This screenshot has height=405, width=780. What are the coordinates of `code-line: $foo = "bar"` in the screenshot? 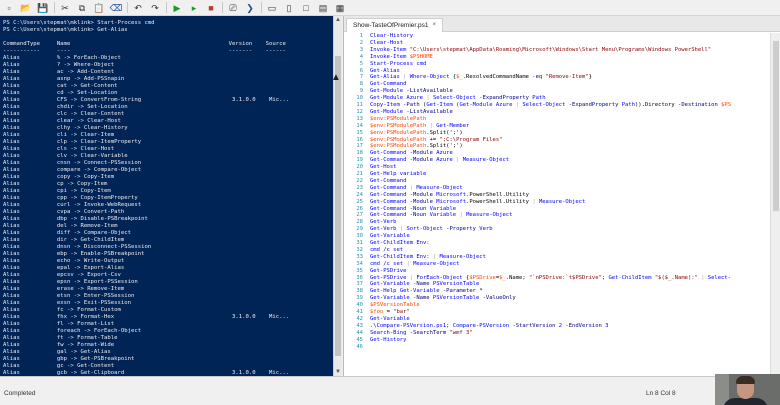 It's located at (390, 312).